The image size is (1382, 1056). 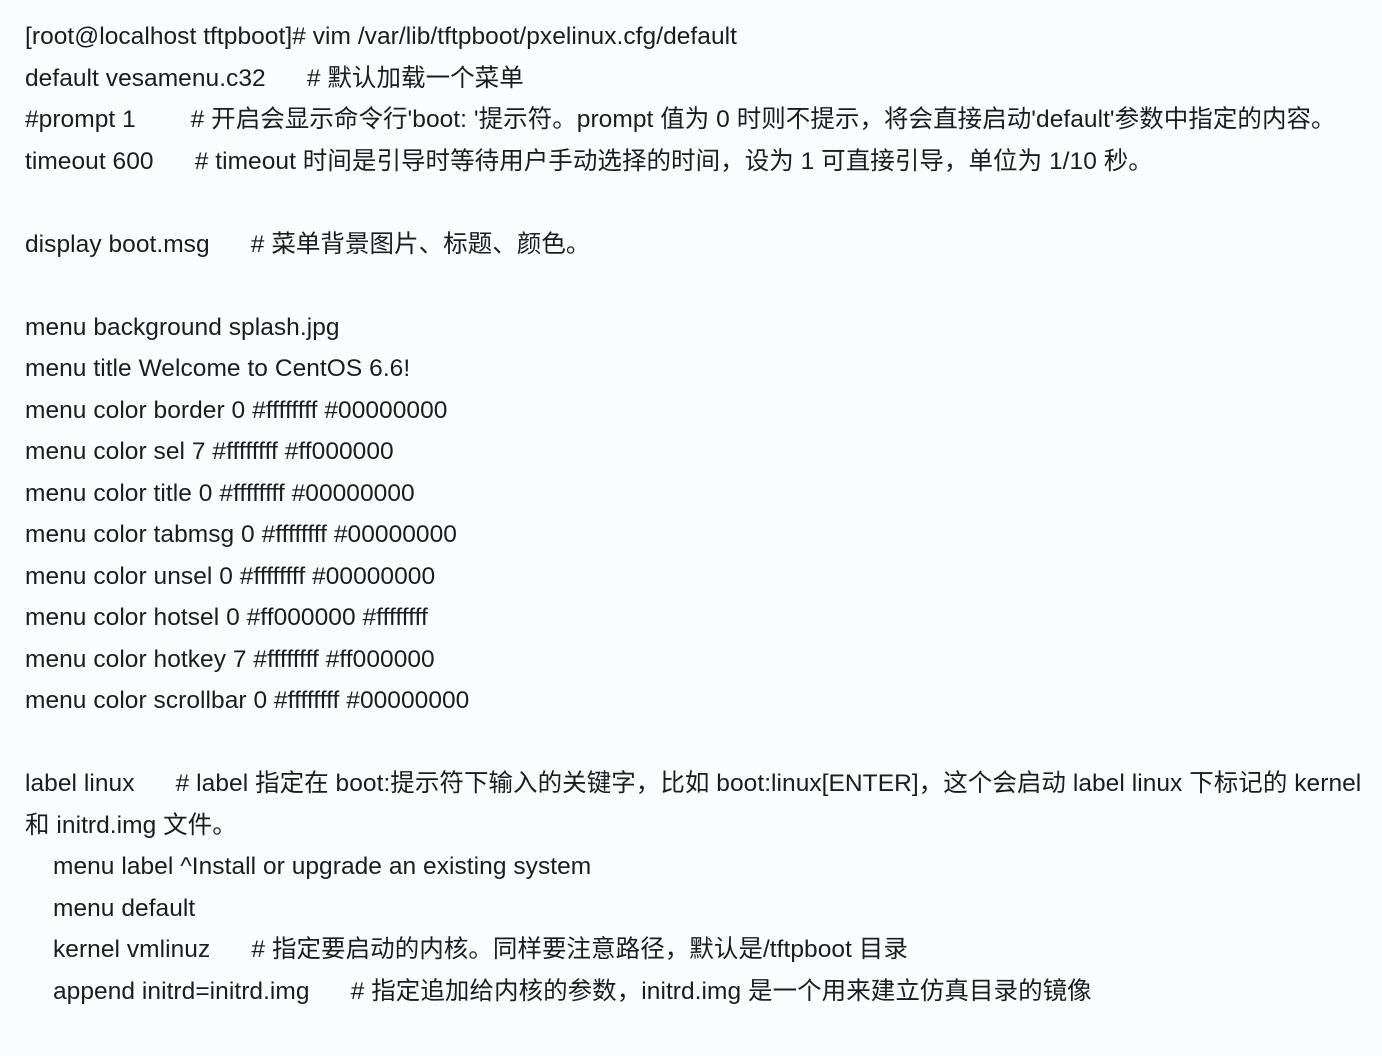 What do you see at coordinates (124, 908) in the screenshot?
I see `config-line-menu-default: menu default` at bounding box center [124, 908].